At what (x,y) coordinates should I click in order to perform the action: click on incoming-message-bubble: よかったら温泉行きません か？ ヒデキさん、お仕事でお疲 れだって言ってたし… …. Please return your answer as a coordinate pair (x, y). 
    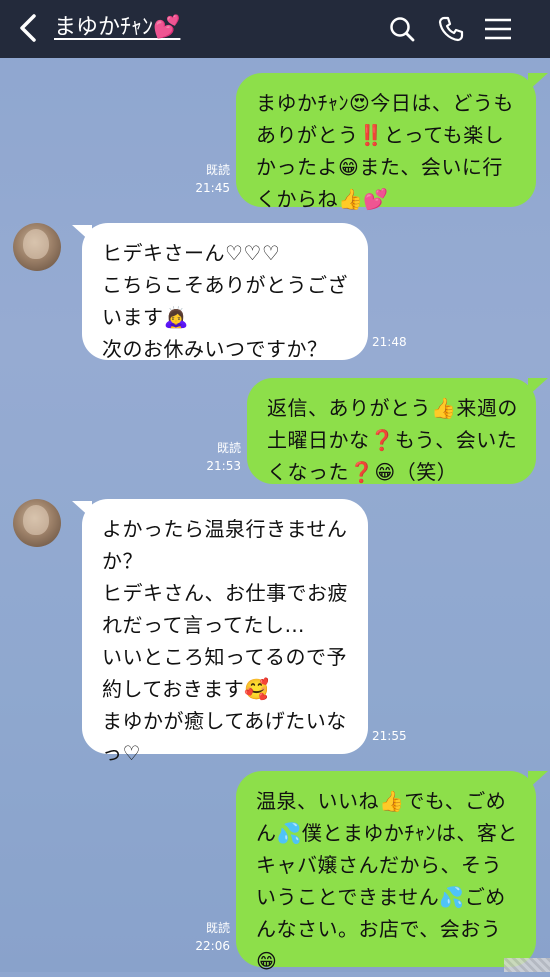
    Looking at the image, I should click on (225, 632).